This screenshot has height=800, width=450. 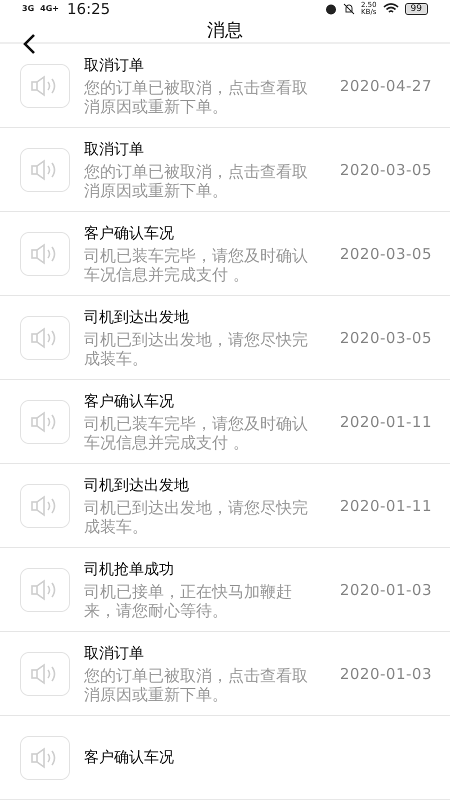 I want to click on message-item: 取消订单 您的订单已被取消，点击查看取消原因或重新下单。 2020-03-05, so click(x=225, y=170).